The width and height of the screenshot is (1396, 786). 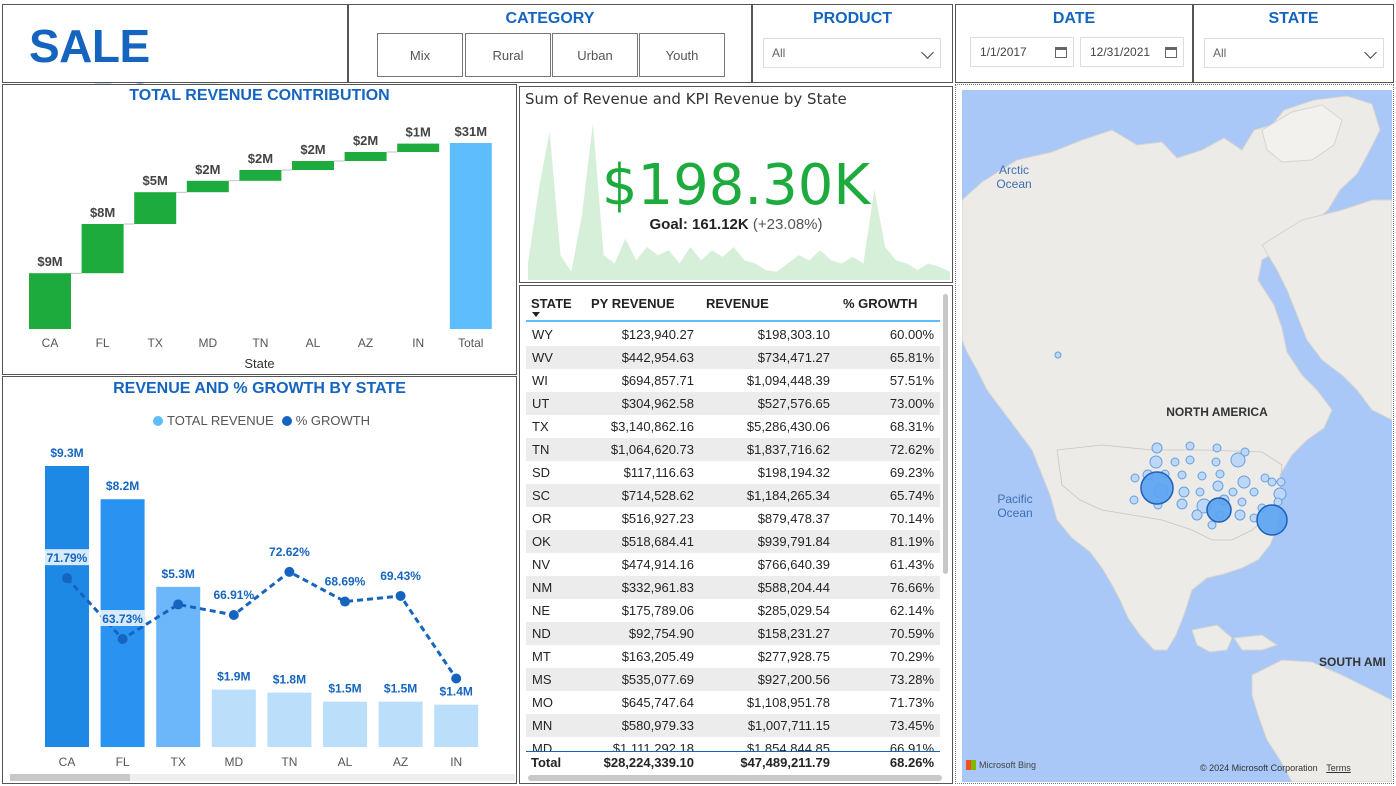 I want to click on table-row: TX $3,140,862.16 $5,286,430.06 68.31%, so click(x=733, y=426).